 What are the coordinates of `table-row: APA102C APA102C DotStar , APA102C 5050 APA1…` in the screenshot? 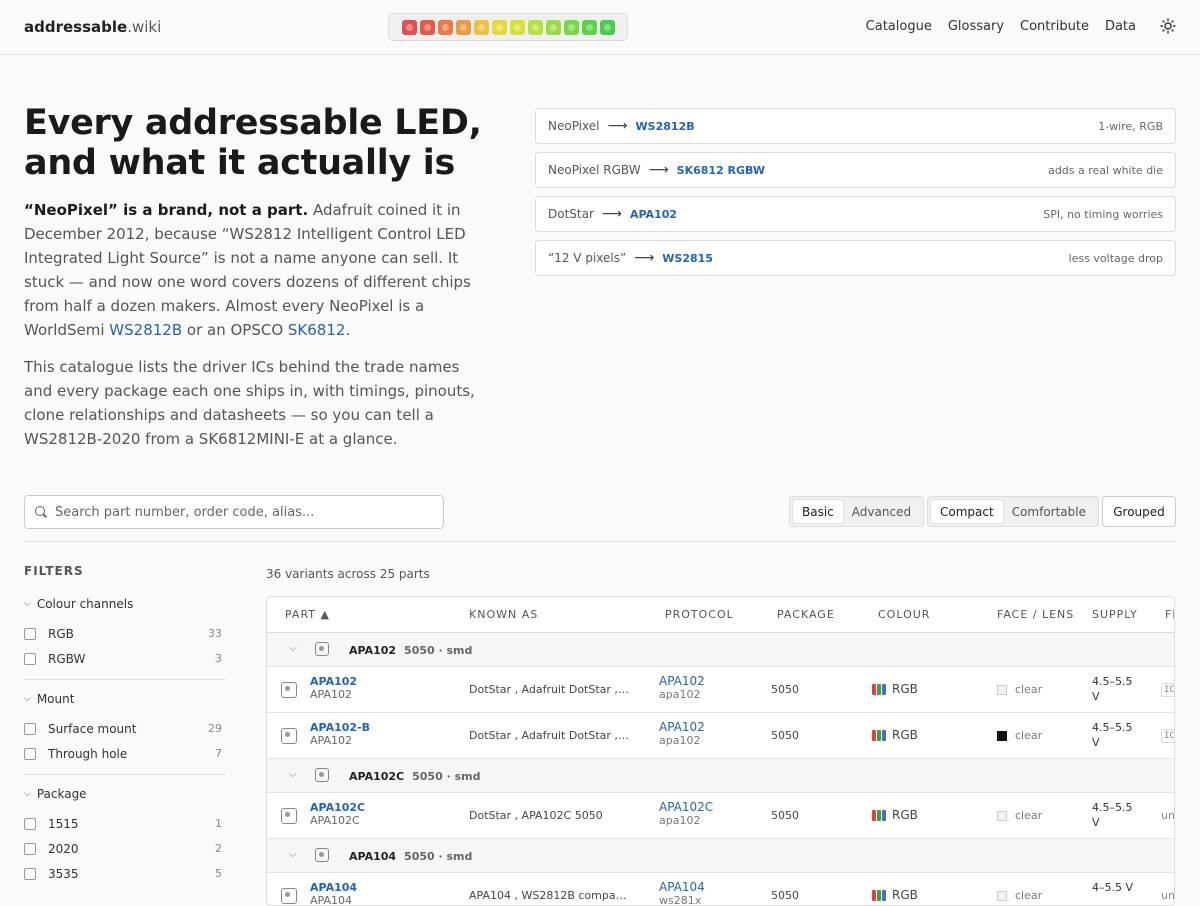 It's located at (720, 816).